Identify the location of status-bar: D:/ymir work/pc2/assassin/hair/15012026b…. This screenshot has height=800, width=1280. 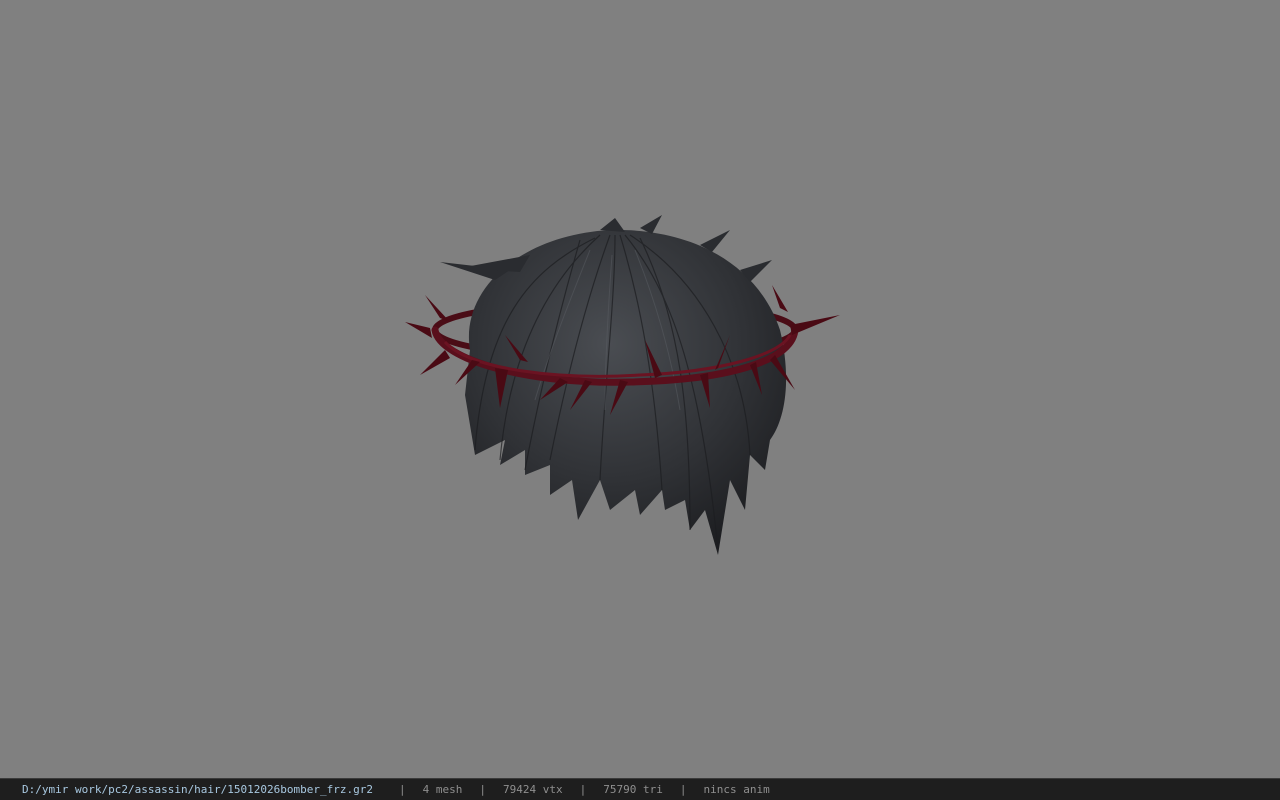
(640, 789).